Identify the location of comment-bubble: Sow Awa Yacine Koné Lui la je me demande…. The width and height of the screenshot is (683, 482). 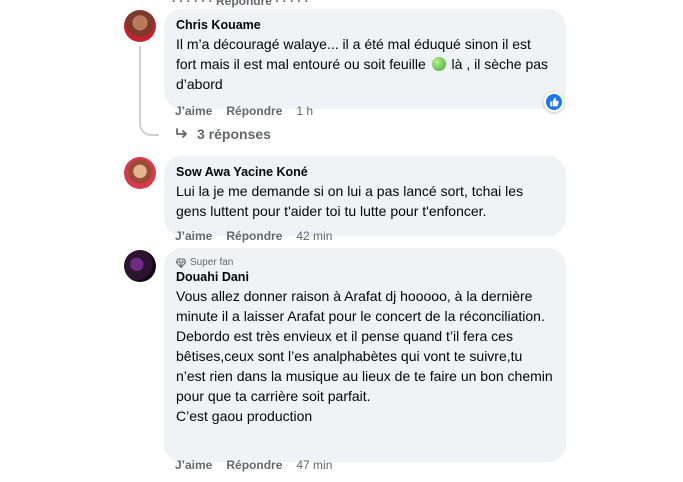
(365, 196).